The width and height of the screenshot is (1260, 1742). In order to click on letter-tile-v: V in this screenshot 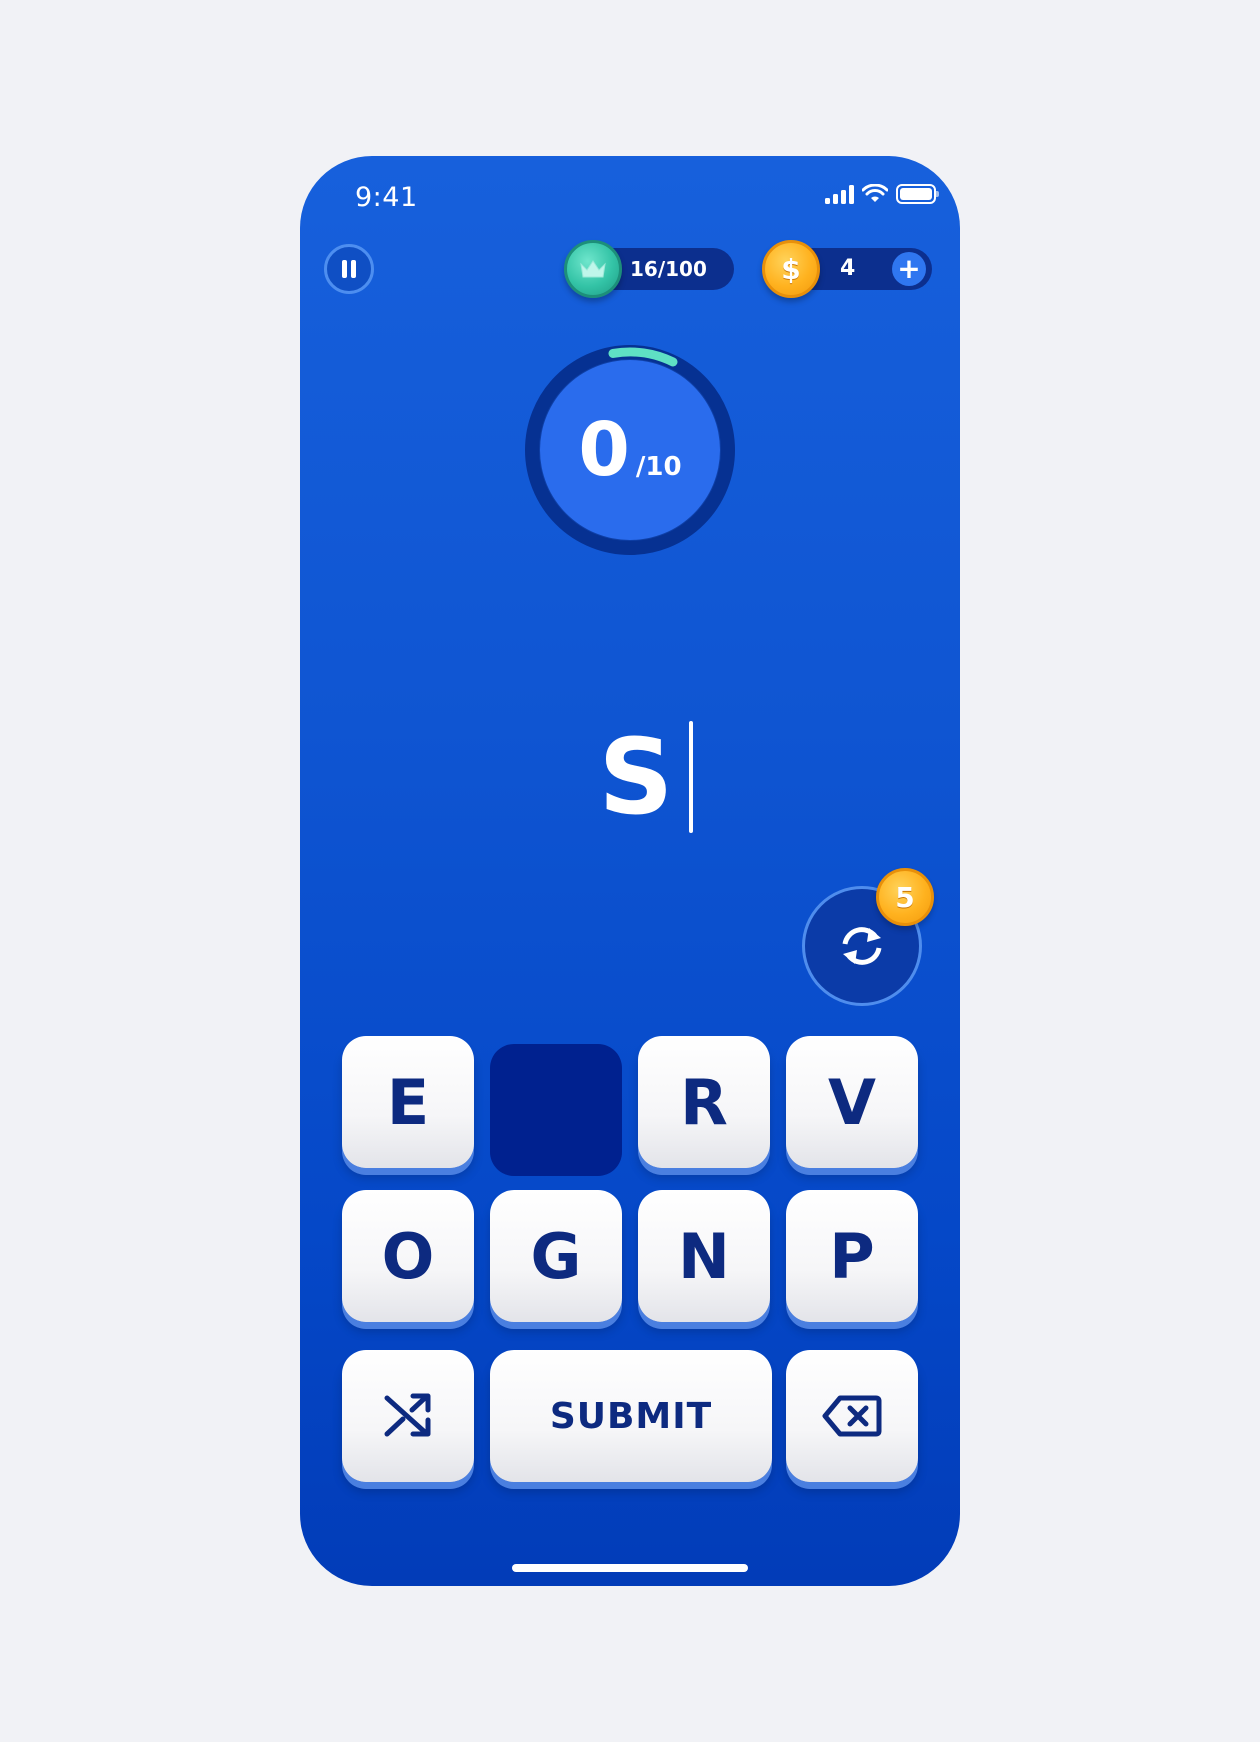, I will do `click(852, 1102)`.